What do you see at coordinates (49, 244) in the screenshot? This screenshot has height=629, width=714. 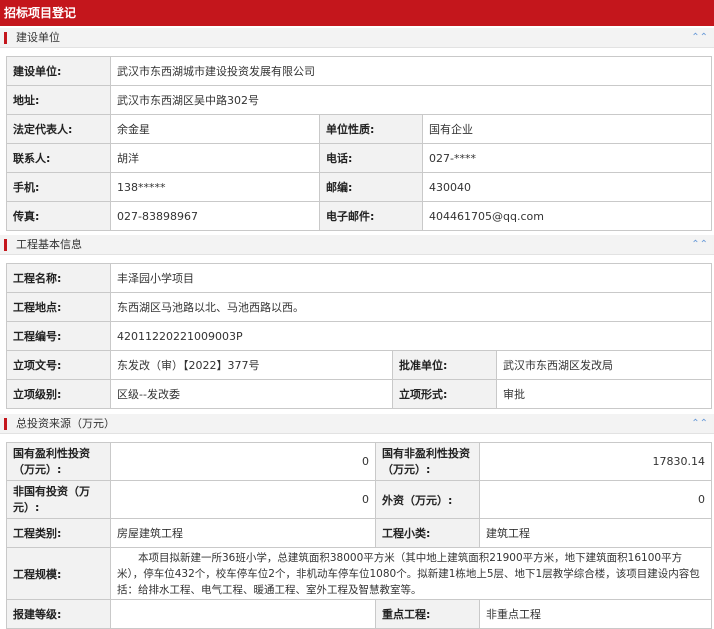 I see `section-title-project: 工程基本信息` at bounding box center [49, 244].